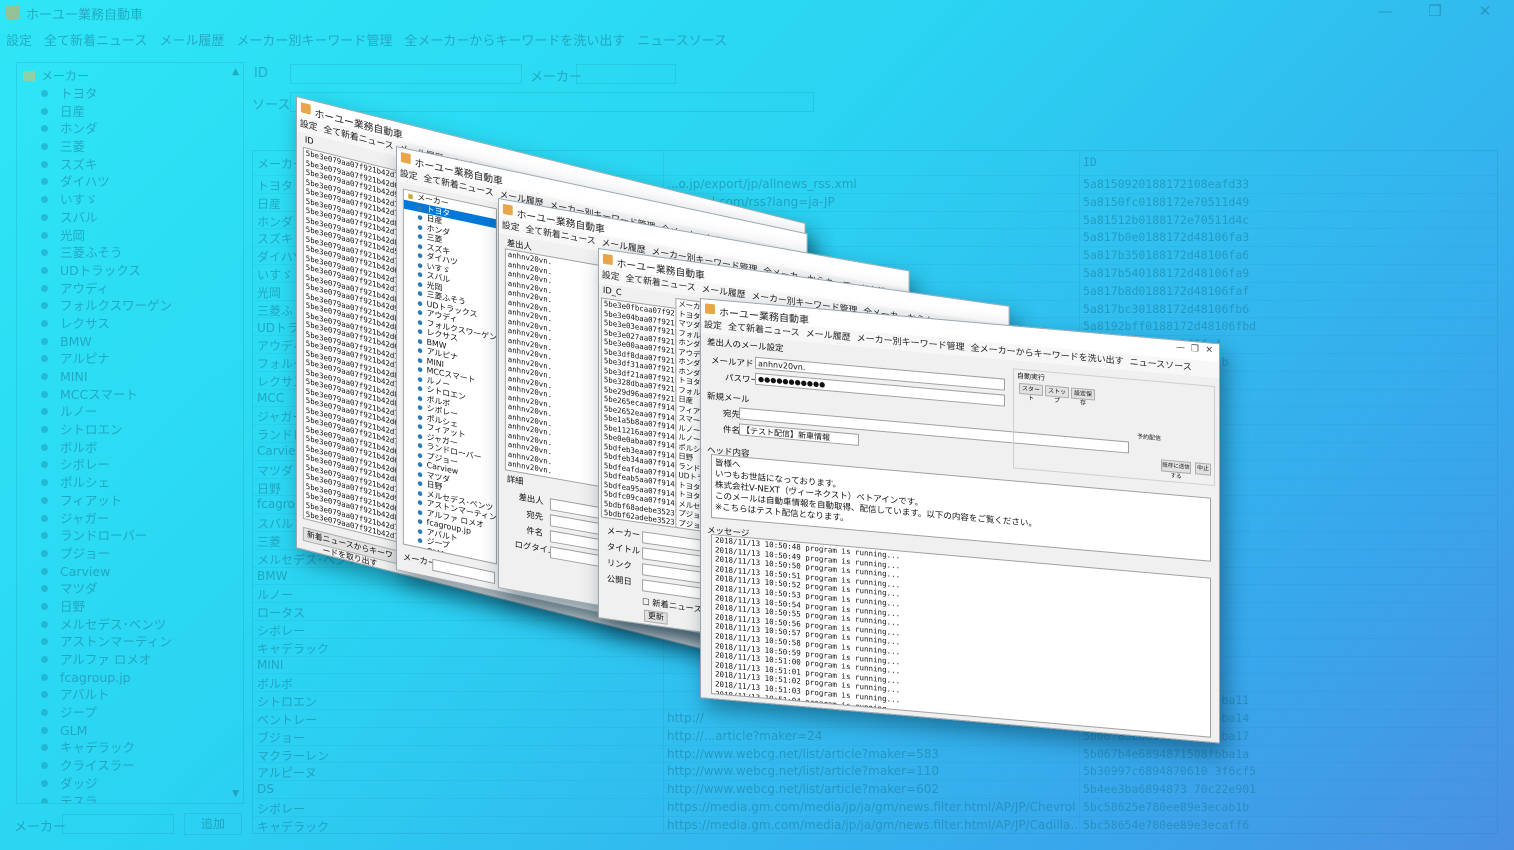 Image resolution: width=1514 pixels, height=850 pixels. I want to click on tree-item: シボレー, so click(106, 465).